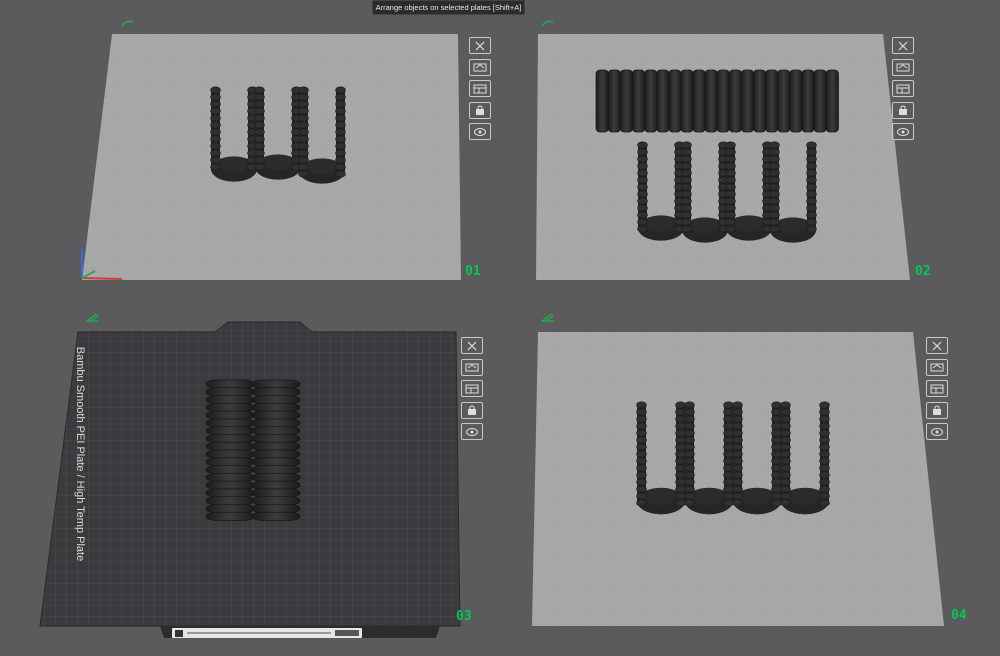 This screenshot has height=656, width=1000. I want to click on plate-01-toolbar, so click(481, 91).